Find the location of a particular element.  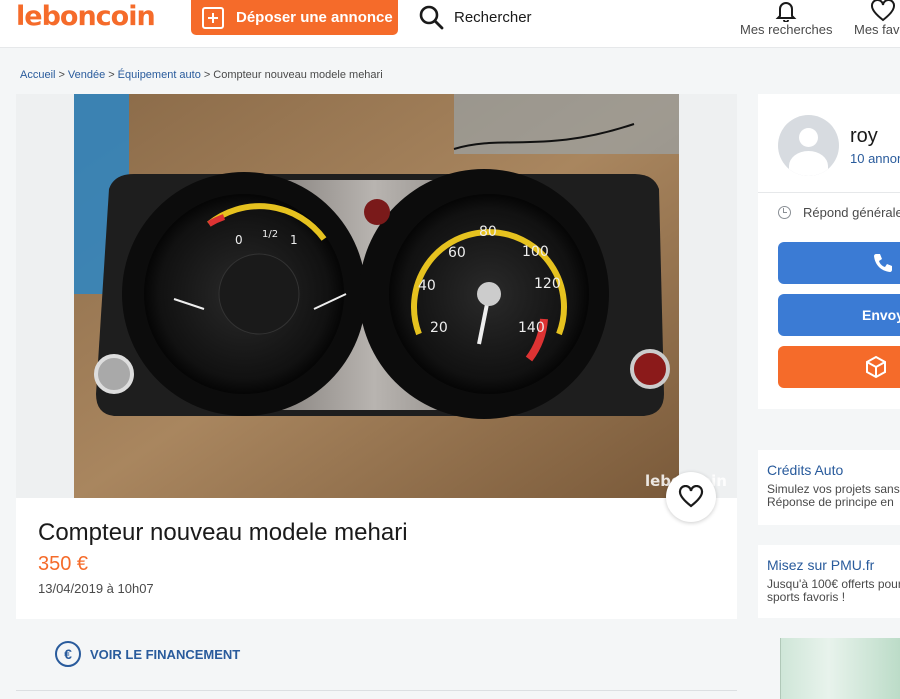

favorite-button is located at coordinates (691, 497).